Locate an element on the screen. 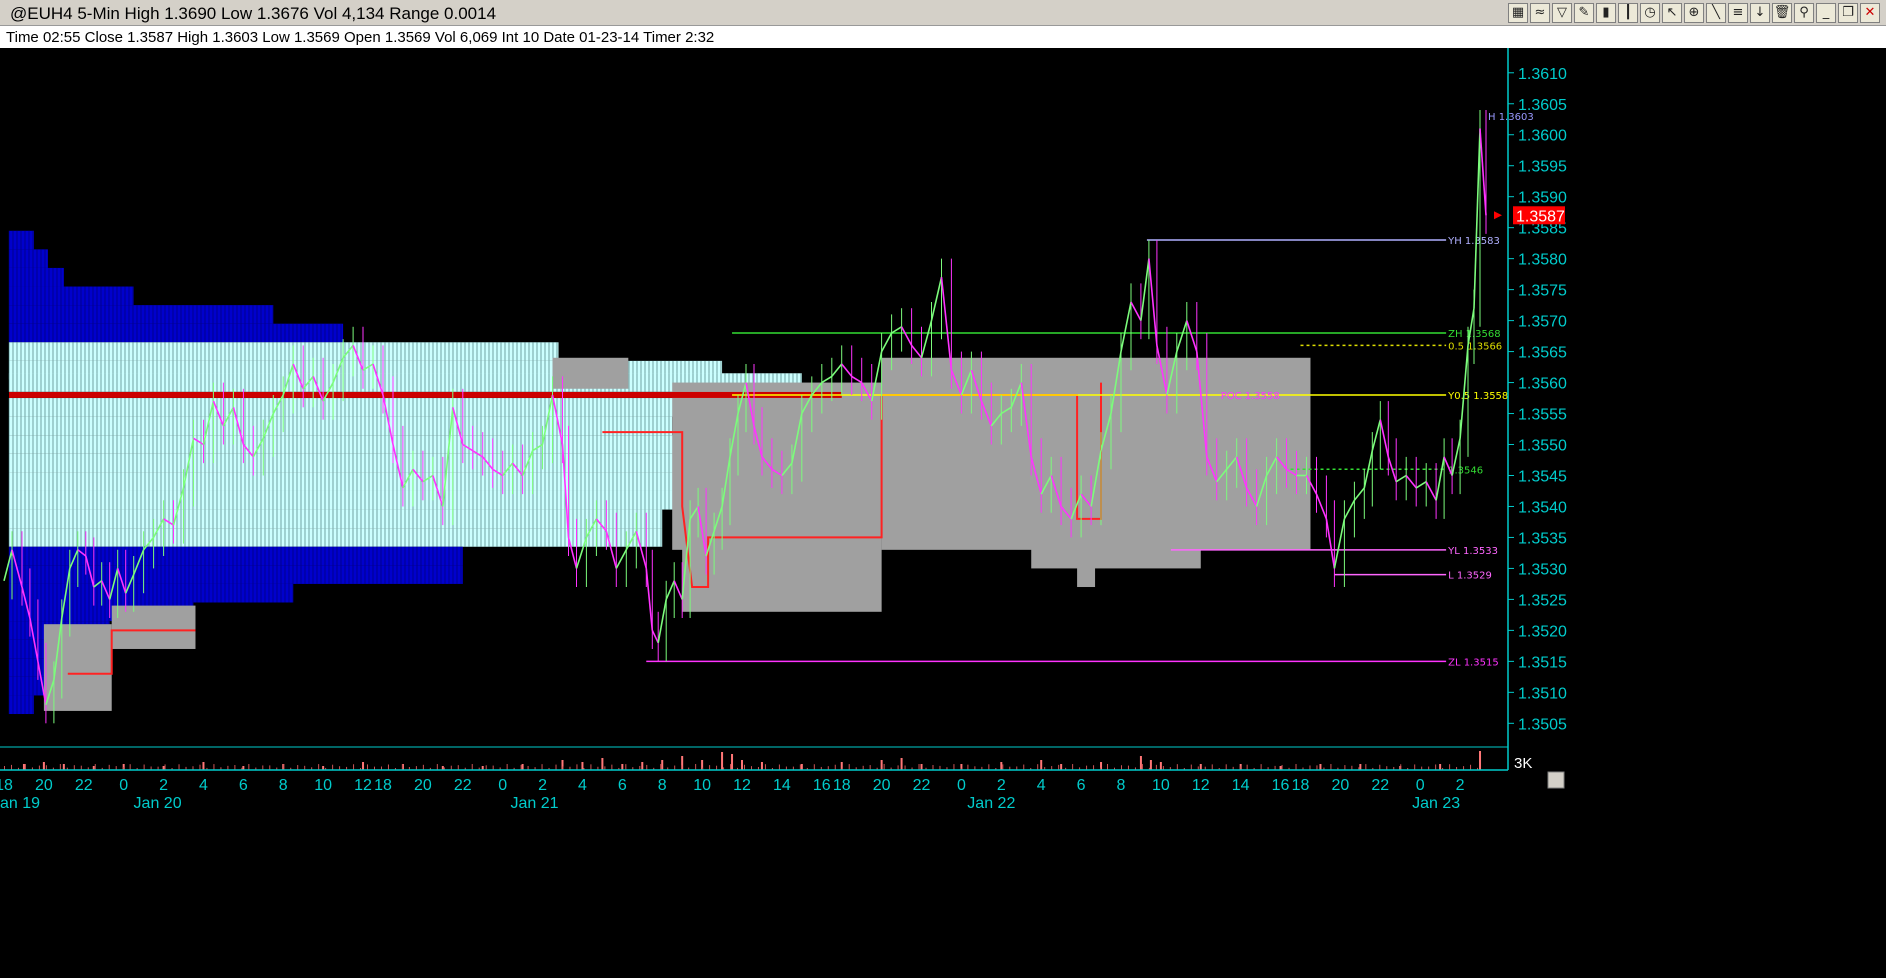 This screenshot has height=978, width=1886. y-tick-label: 1.3570 is located at coordinates (1542, 322).